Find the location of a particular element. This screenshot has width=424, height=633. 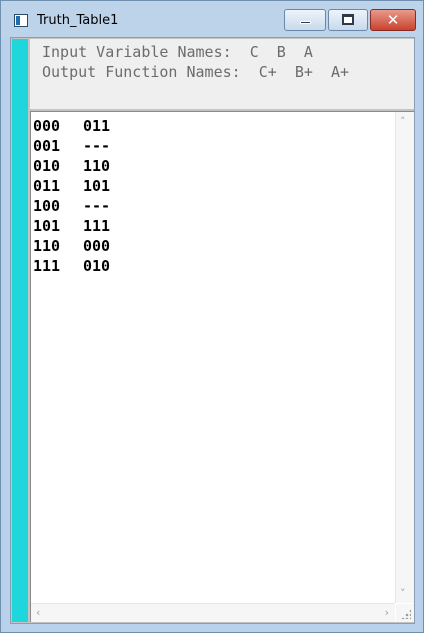

input-variable-names: Input Variable Names: C B A is located at coordinates (177, 52).